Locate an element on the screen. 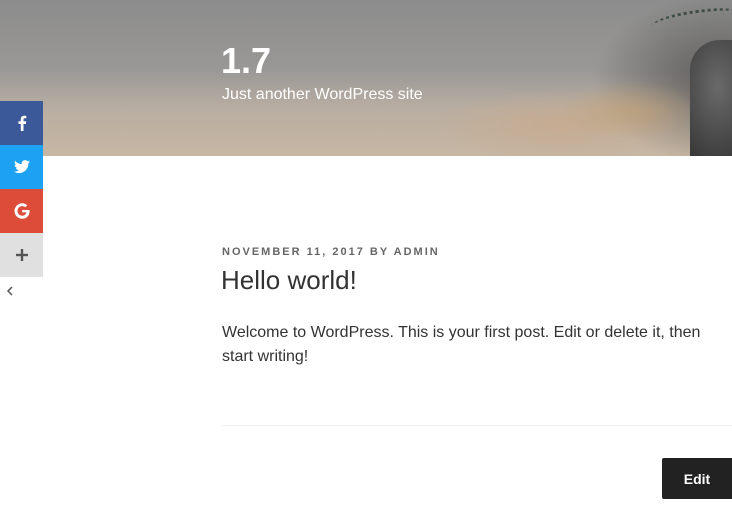 This screenshot has height=514, width=732. facebook-icon is located at coordinates (22, 123).